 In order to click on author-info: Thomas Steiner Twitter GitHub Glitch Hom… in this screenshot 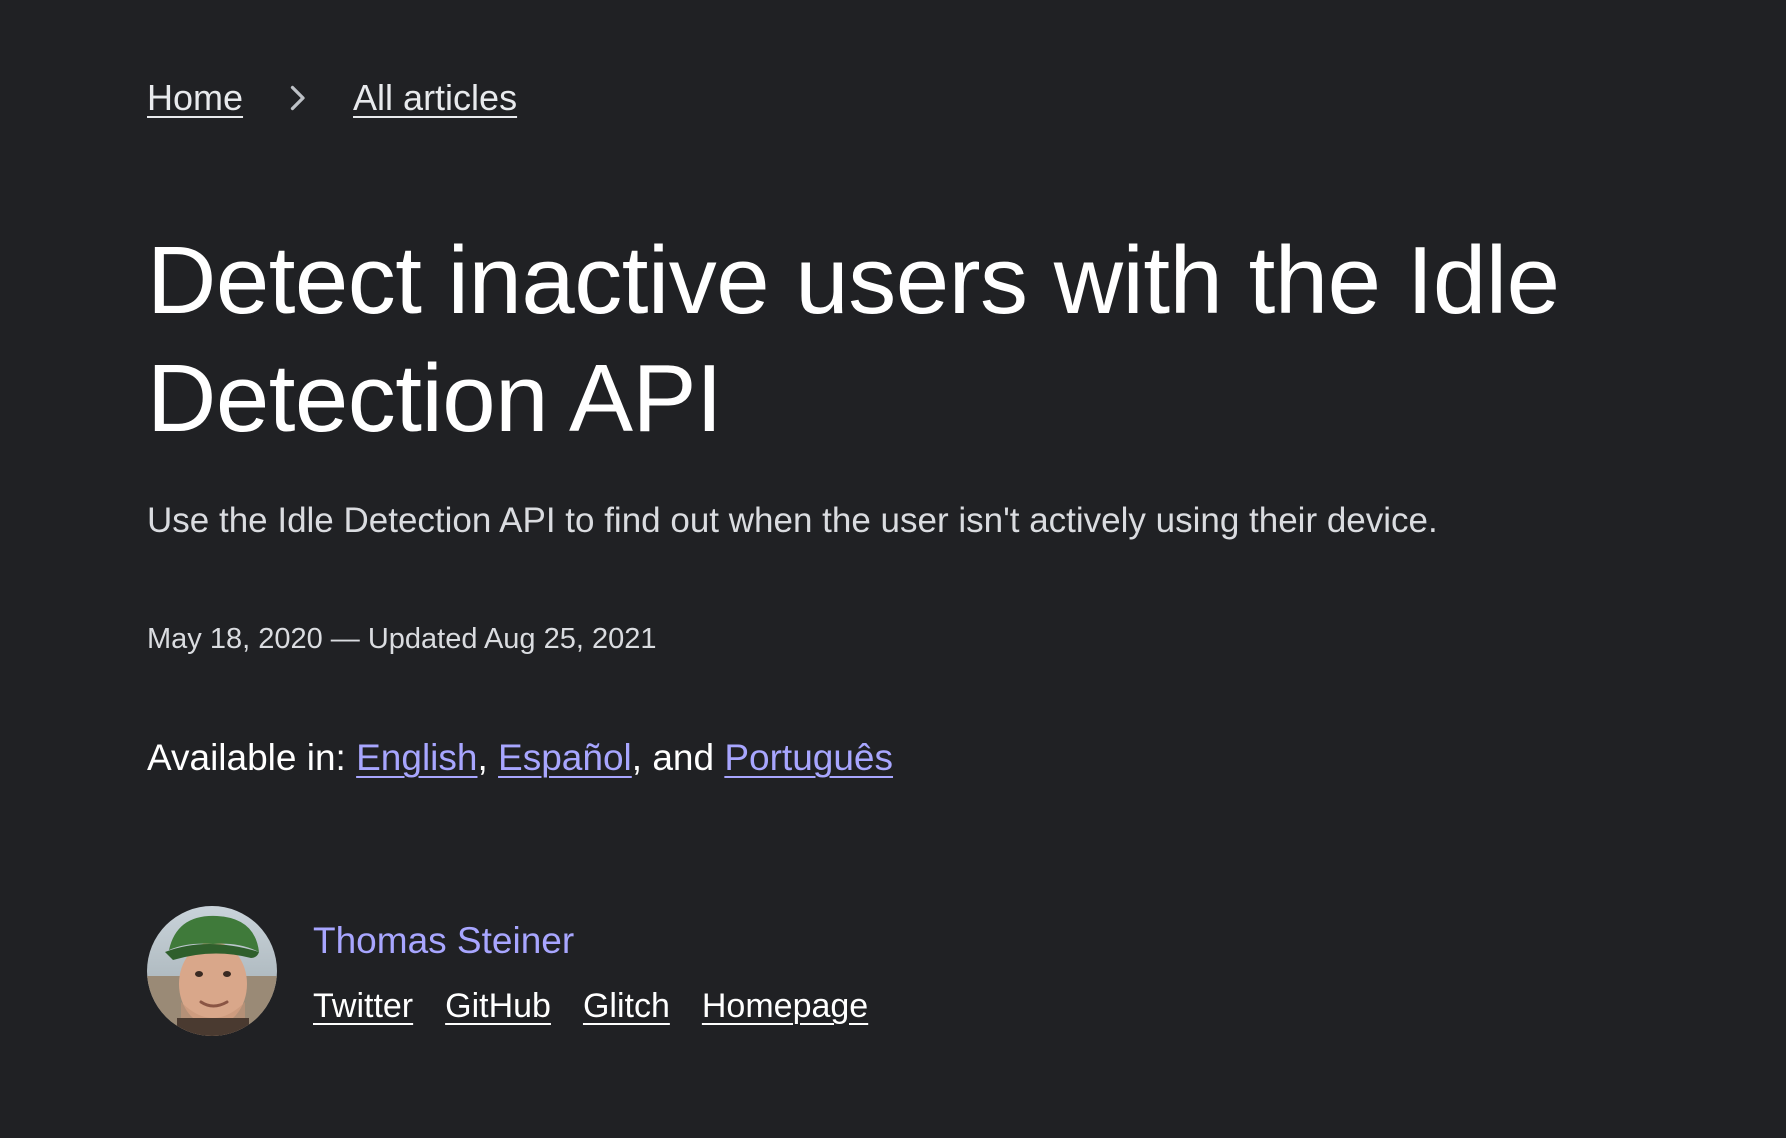, I will do `click(606, 967)`.